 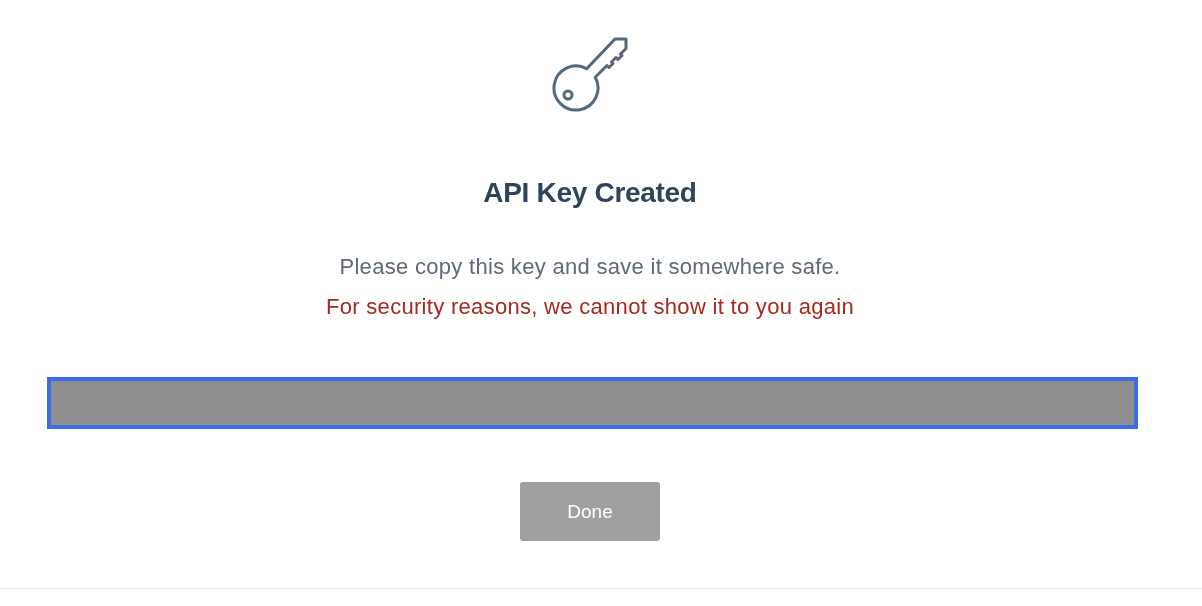 What do you see at coordinates (592, 403) in the screenshot?
I see `key-field` at bounding box center [592, 403].